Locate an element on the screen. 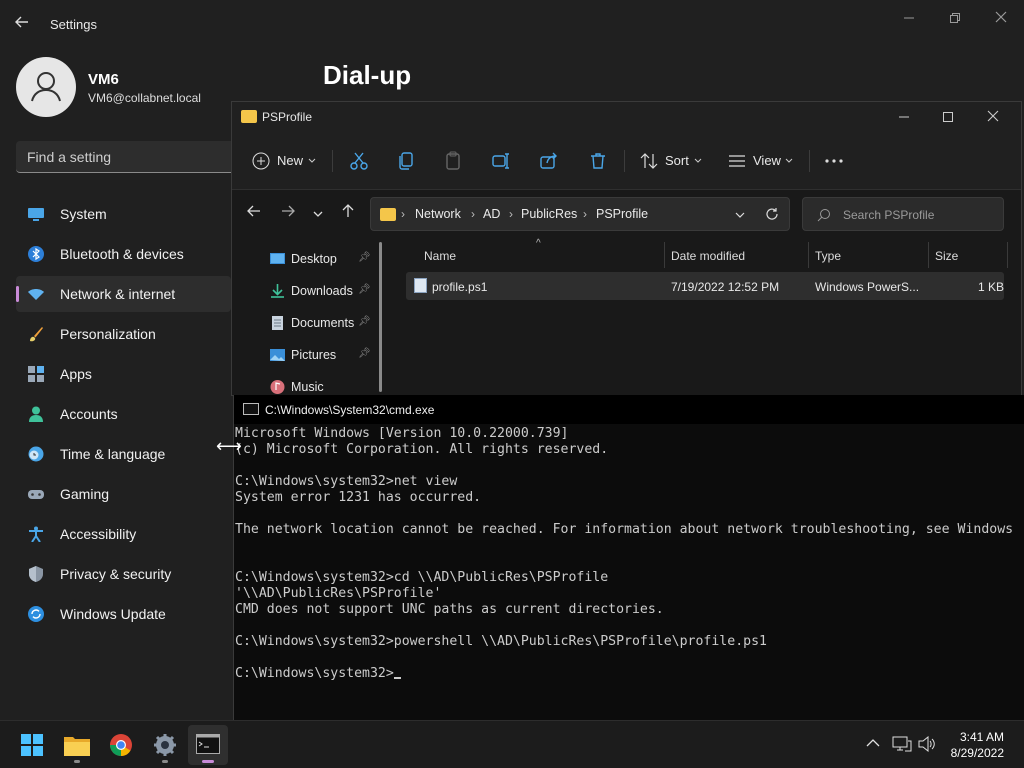  clock: 3:41 AM 8/29/2022 is located at coordinates (977, 745).